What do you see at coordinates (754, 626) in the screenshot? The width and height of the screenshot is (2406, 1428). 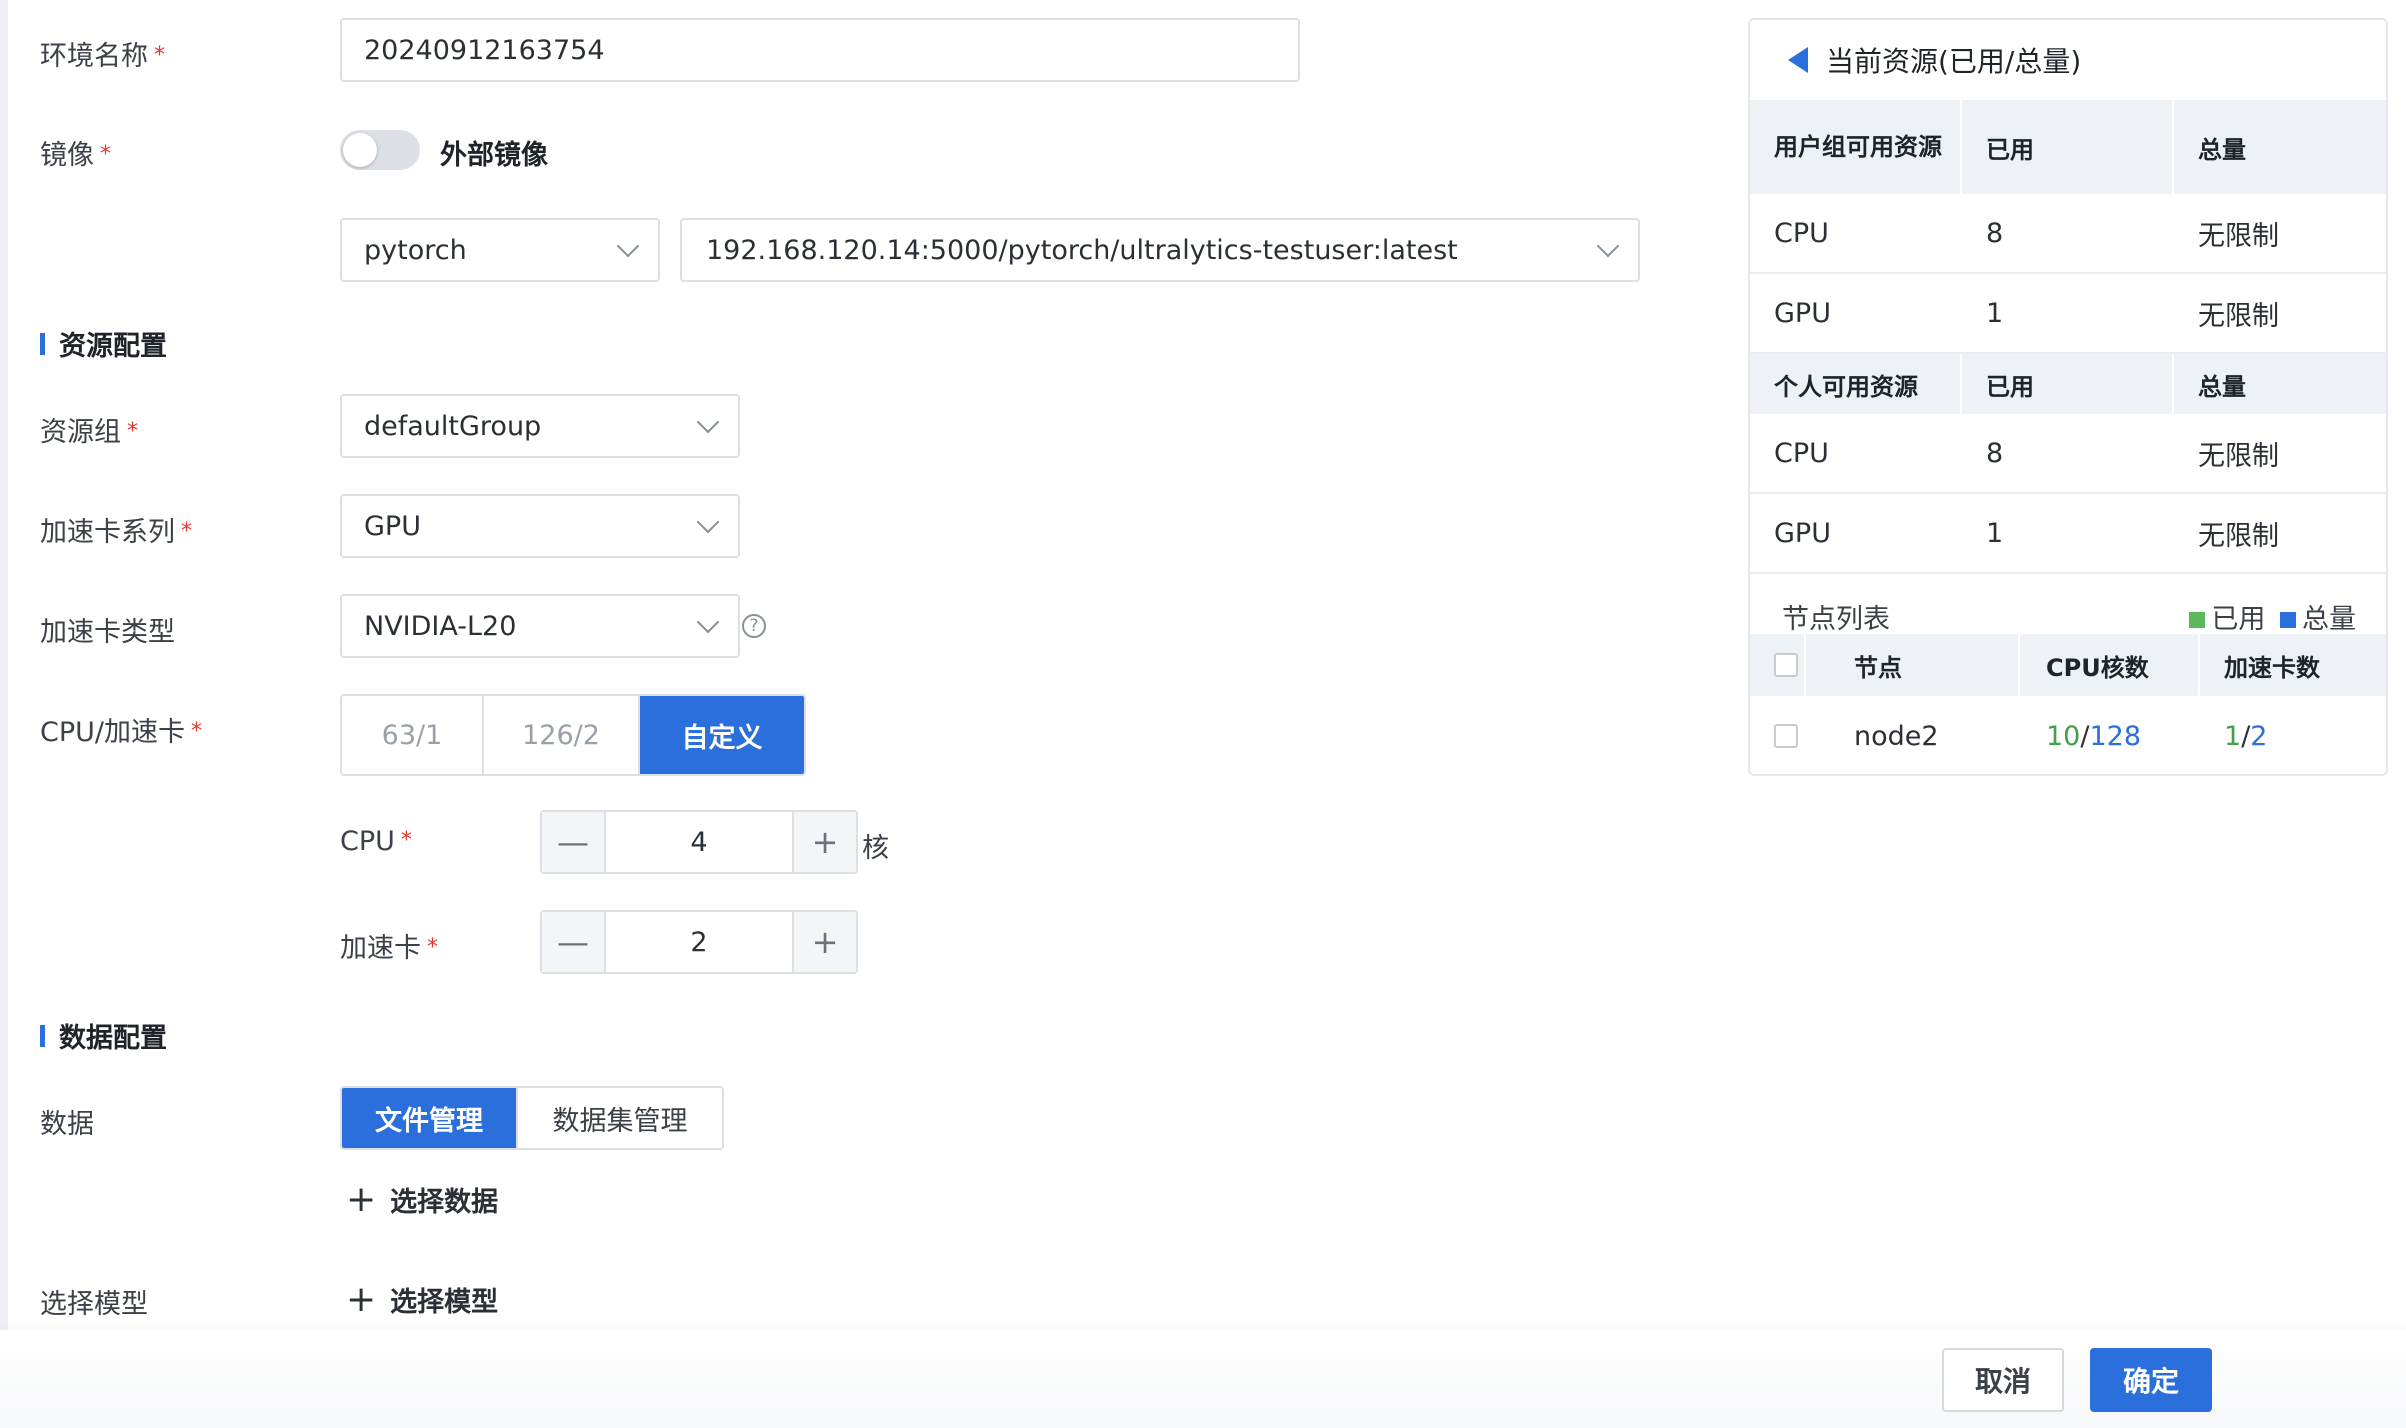 I see `help-icon: ?` at bounding box center [754, 626].